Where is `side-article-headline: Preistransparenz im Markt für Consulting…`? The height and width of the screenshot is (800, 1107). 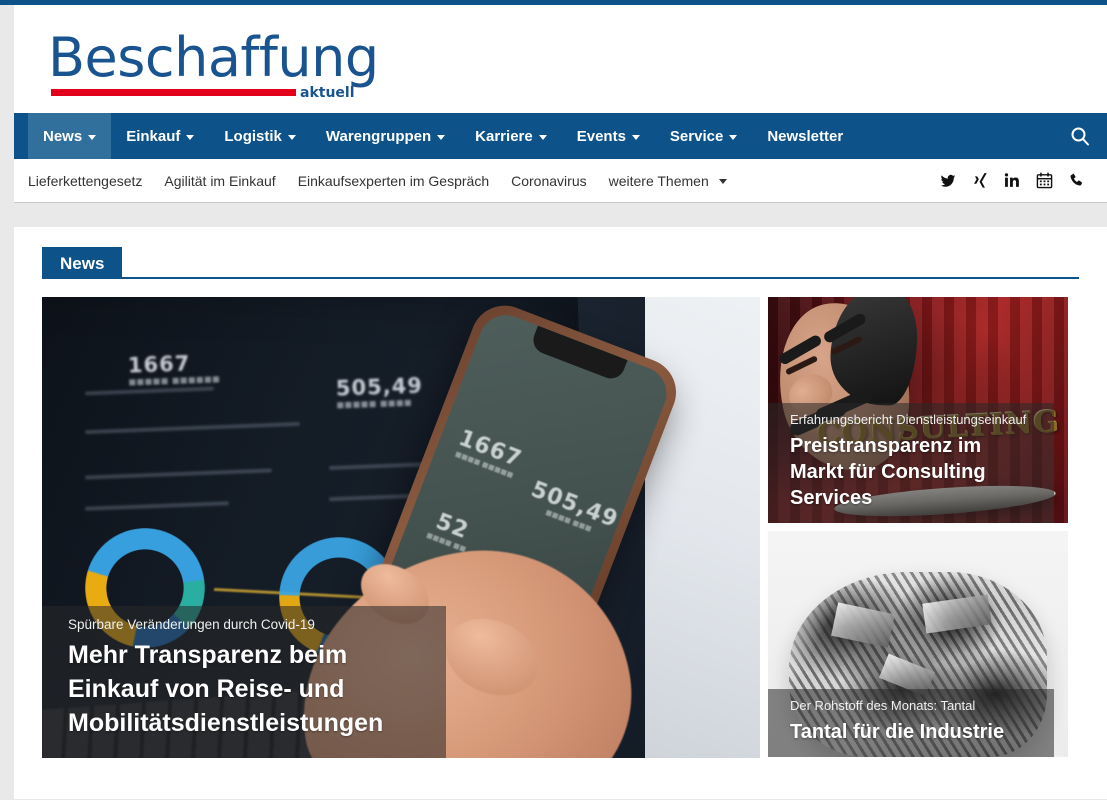 side-article-headline: Preistransparenz im Markt für Consulting… is located at coordinates (888, 472).